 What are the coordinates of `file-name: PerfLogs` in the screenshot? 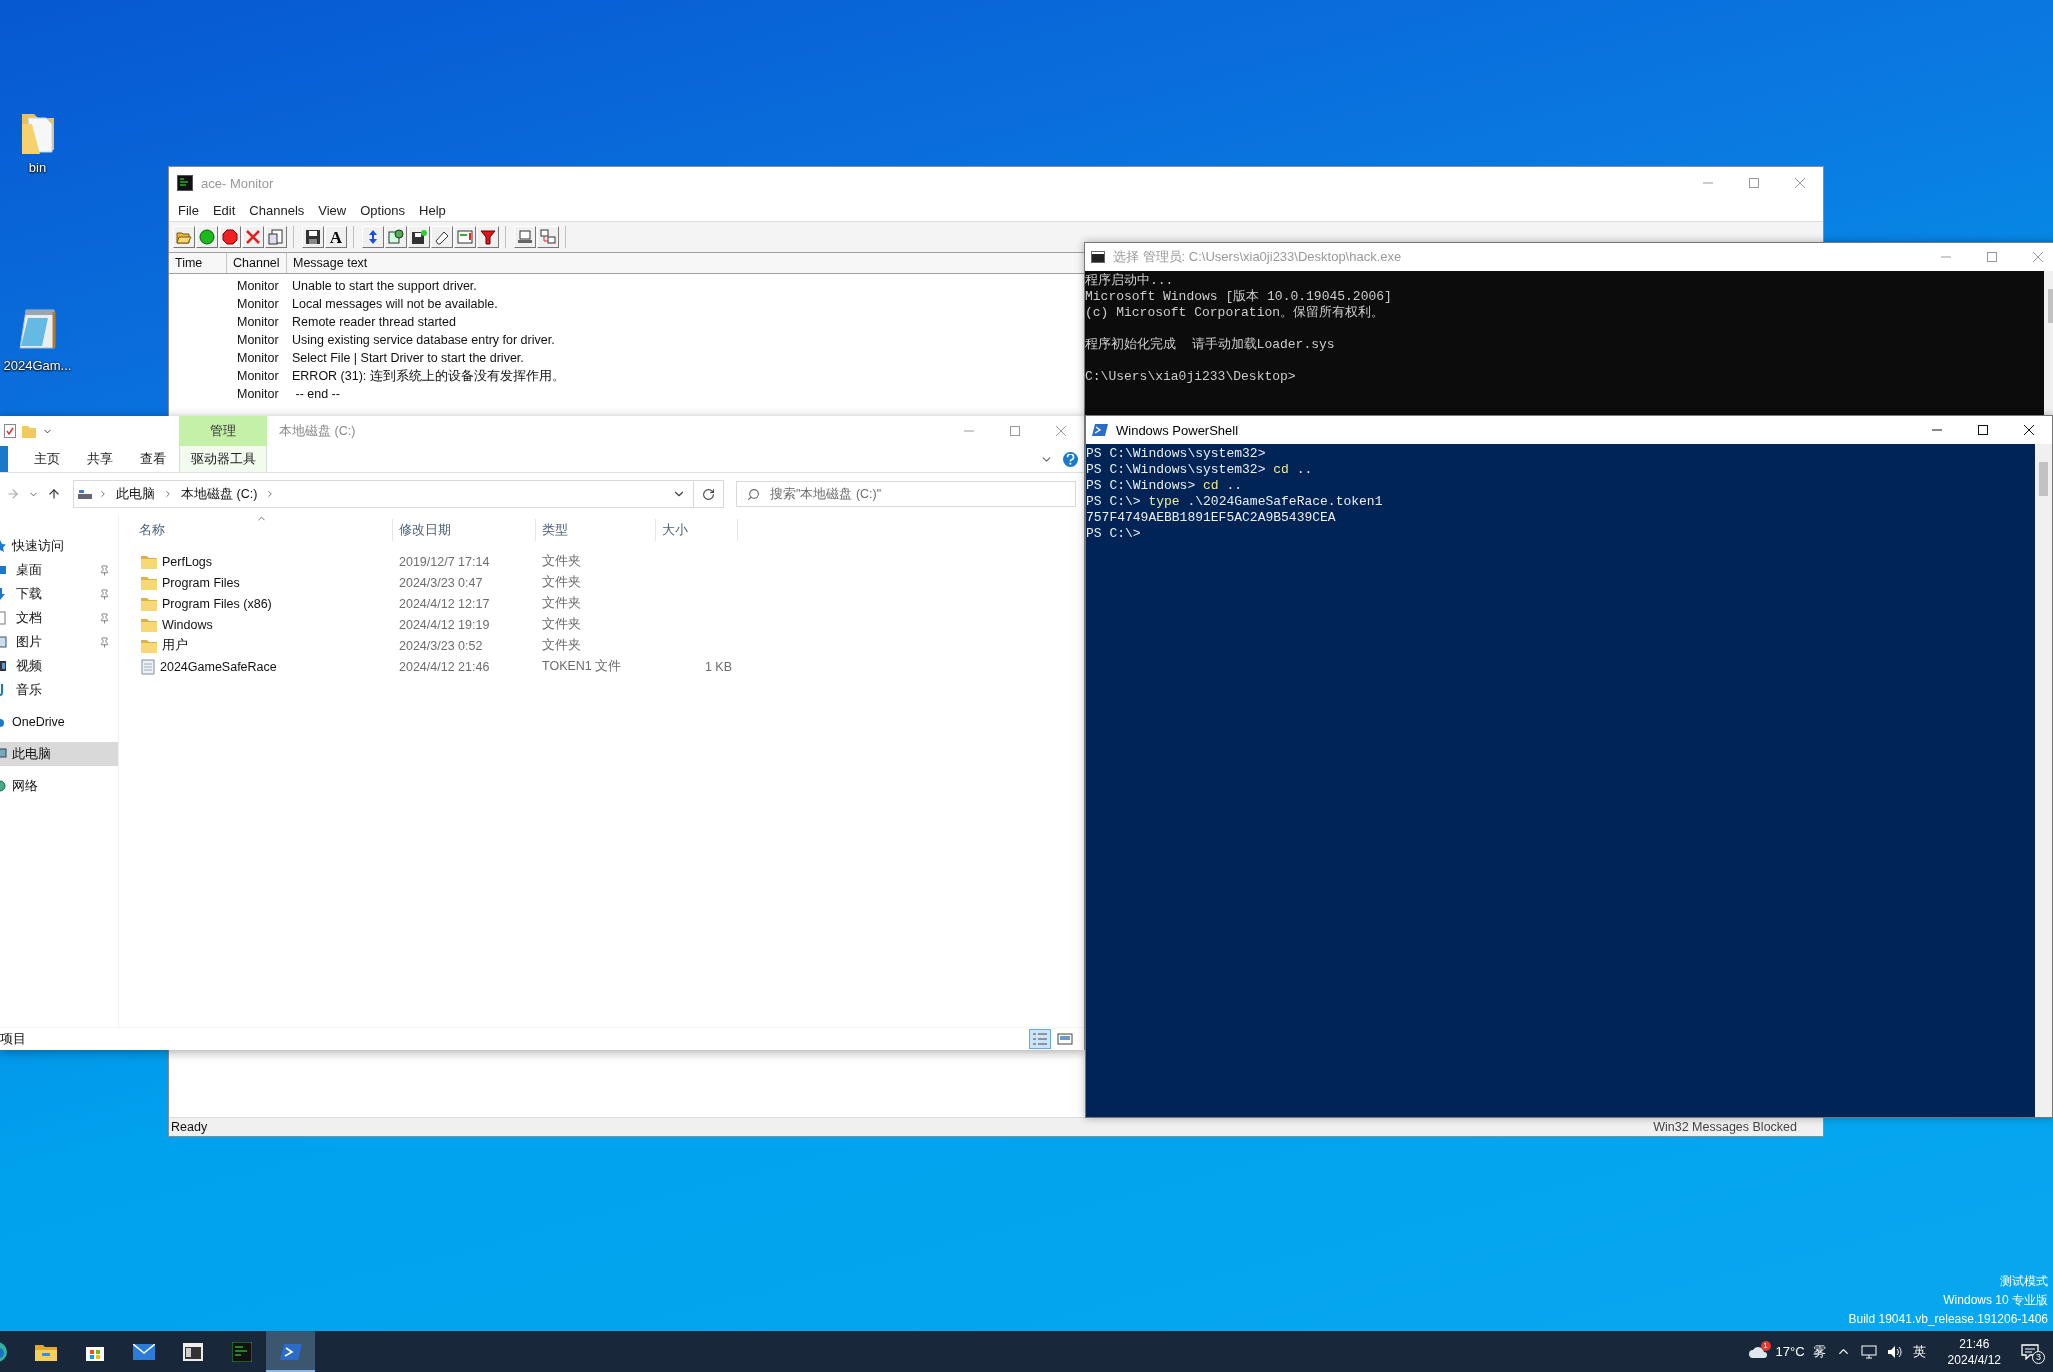 It's located at (187, 561).